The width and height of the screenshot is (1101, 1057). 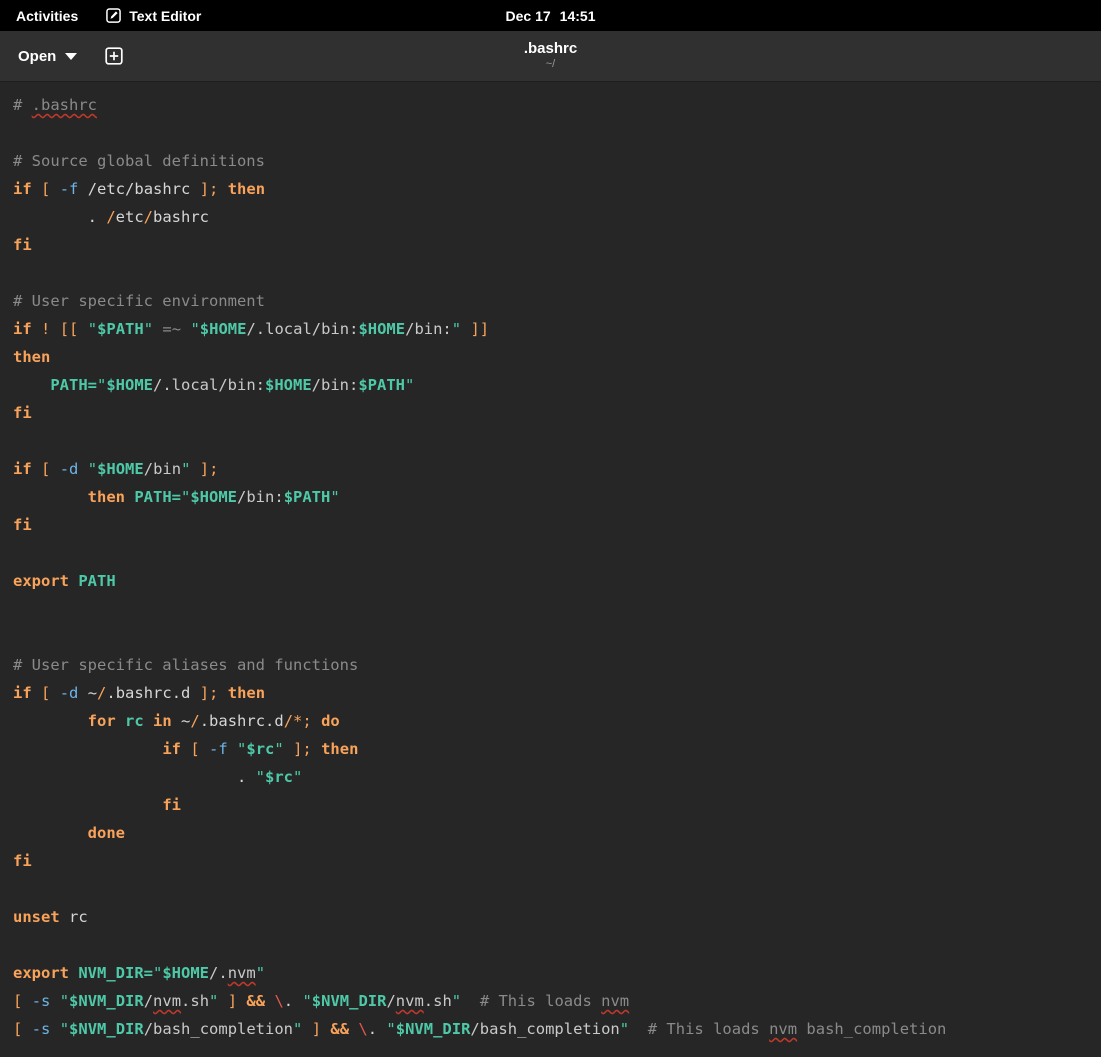 I want to click on clock-time: 14:51, so click(x=577, y=15).